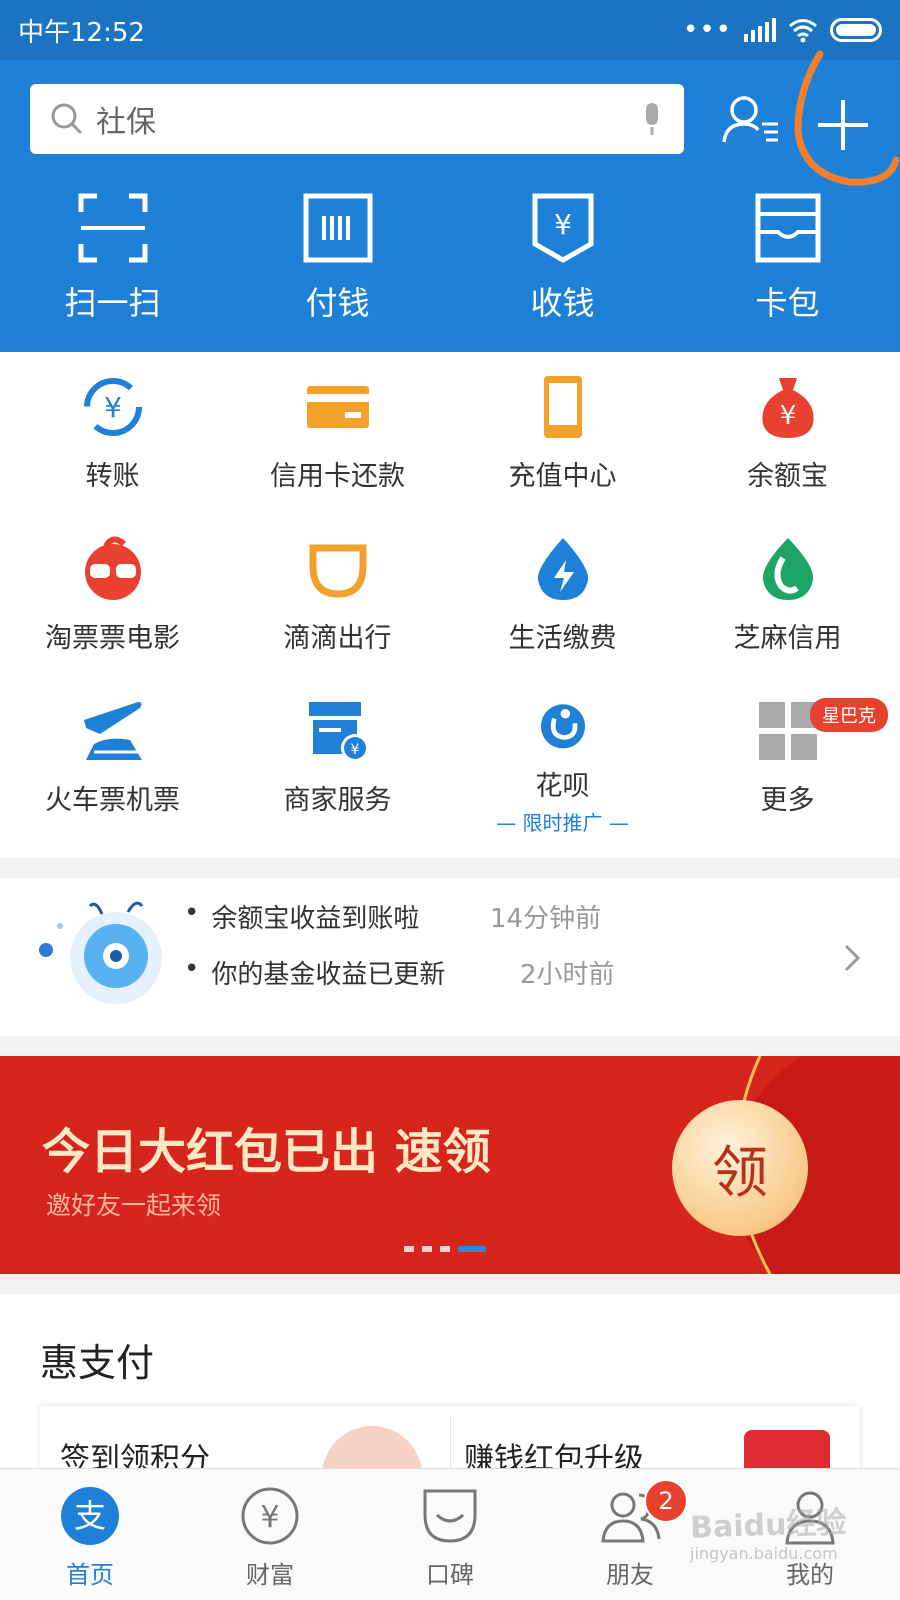 Image resolution: width=900 pixels, height=1600 pixels. Describe the element at coordinates (652, 119) in the screenshot. I see `microphone-icon` at that location.